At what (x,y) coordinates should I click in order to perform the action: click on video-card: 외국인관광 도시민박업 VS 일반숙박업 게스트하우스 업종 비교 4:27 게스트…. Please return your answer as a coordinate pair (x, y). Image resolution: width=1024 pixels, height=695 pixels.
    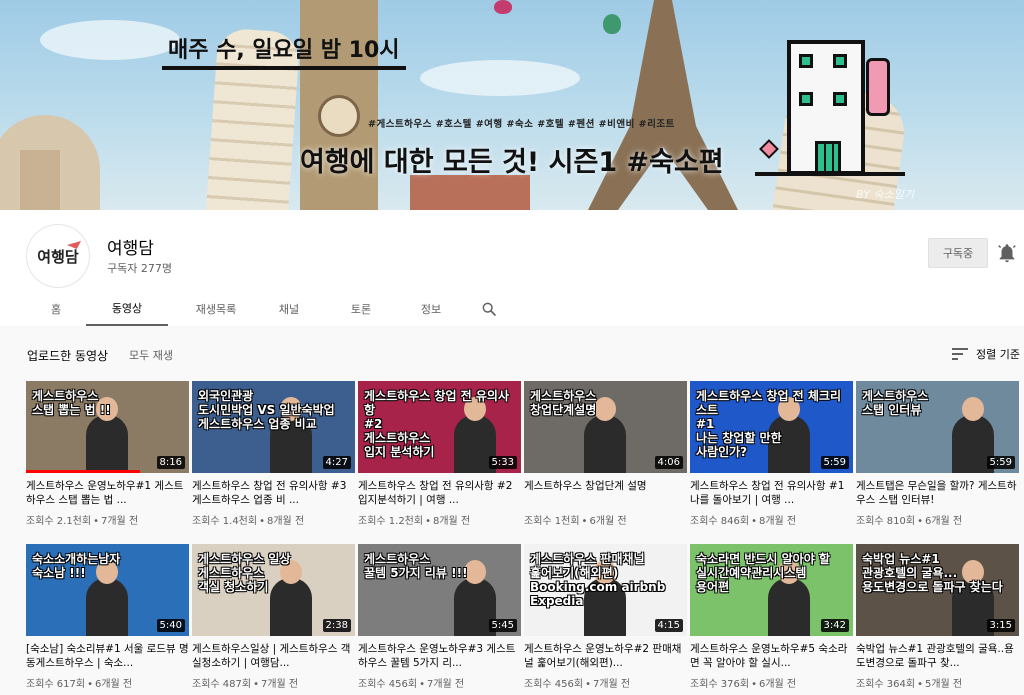
    Looking at the image, I should click on (273, 454).